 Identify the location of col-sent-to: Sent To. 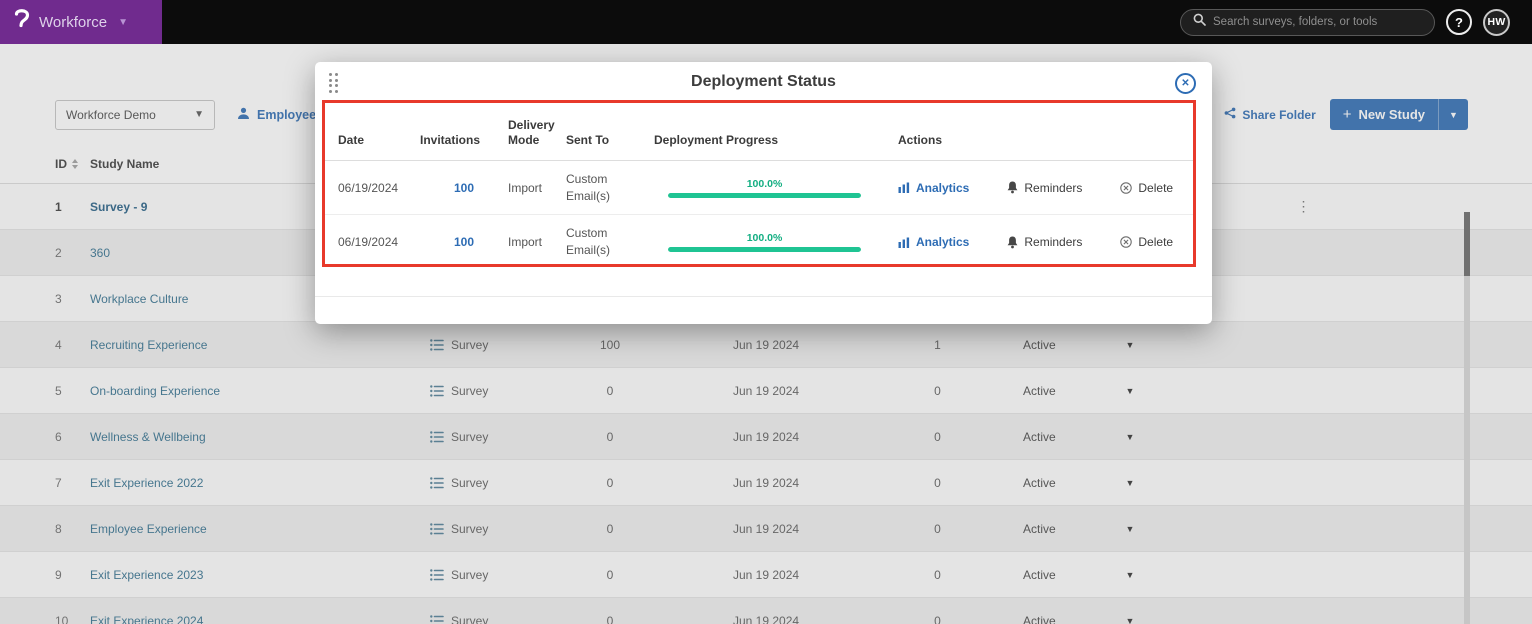
(588, 140).